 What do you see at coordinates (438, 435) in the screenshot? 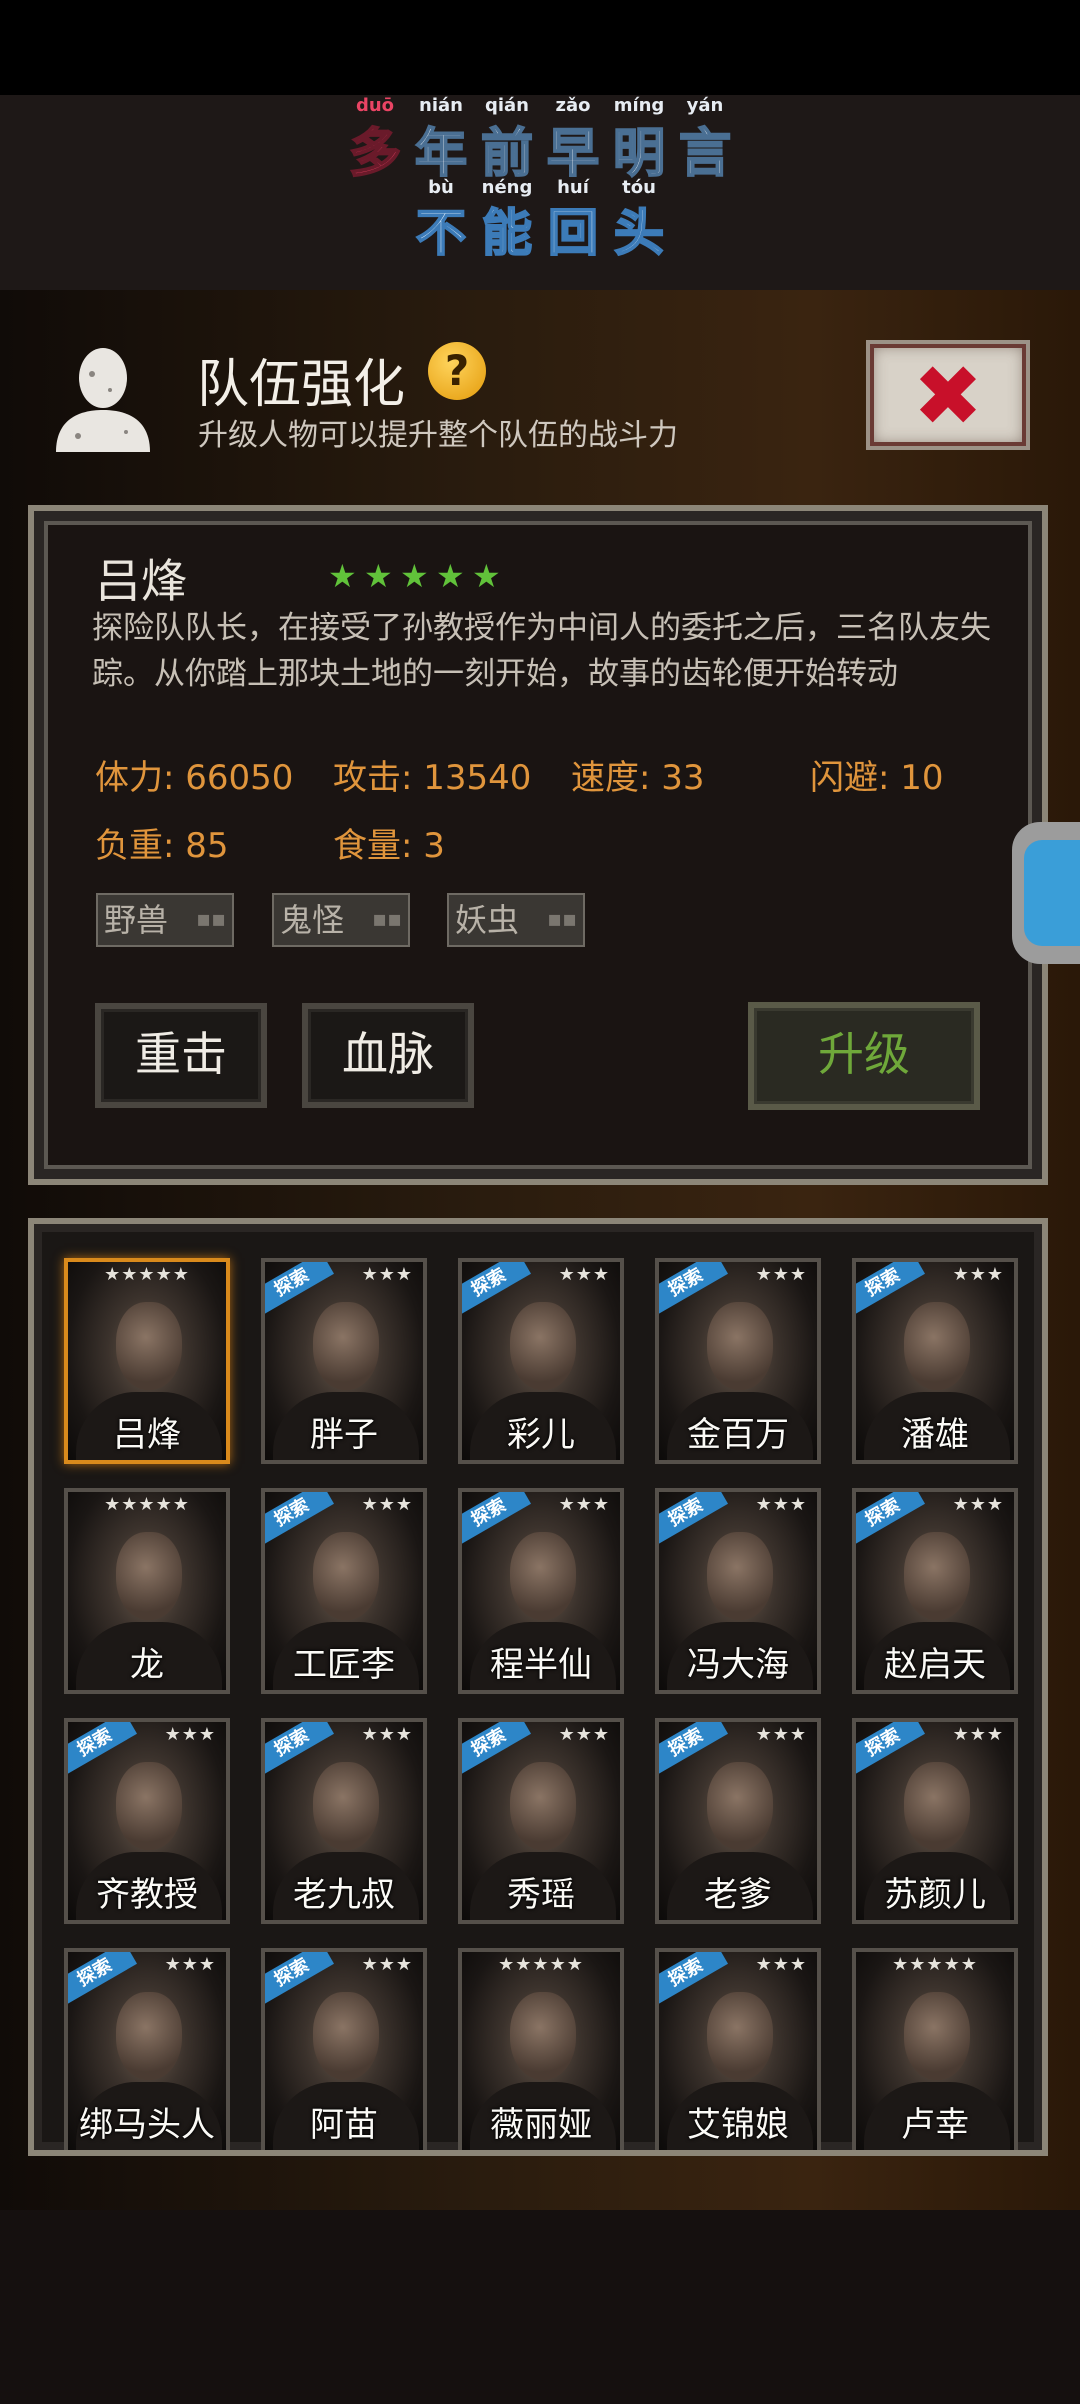
I see `page-subtitle: 升级人物可以提升整个队伍的战斗力` at bounding box center [438, 435].